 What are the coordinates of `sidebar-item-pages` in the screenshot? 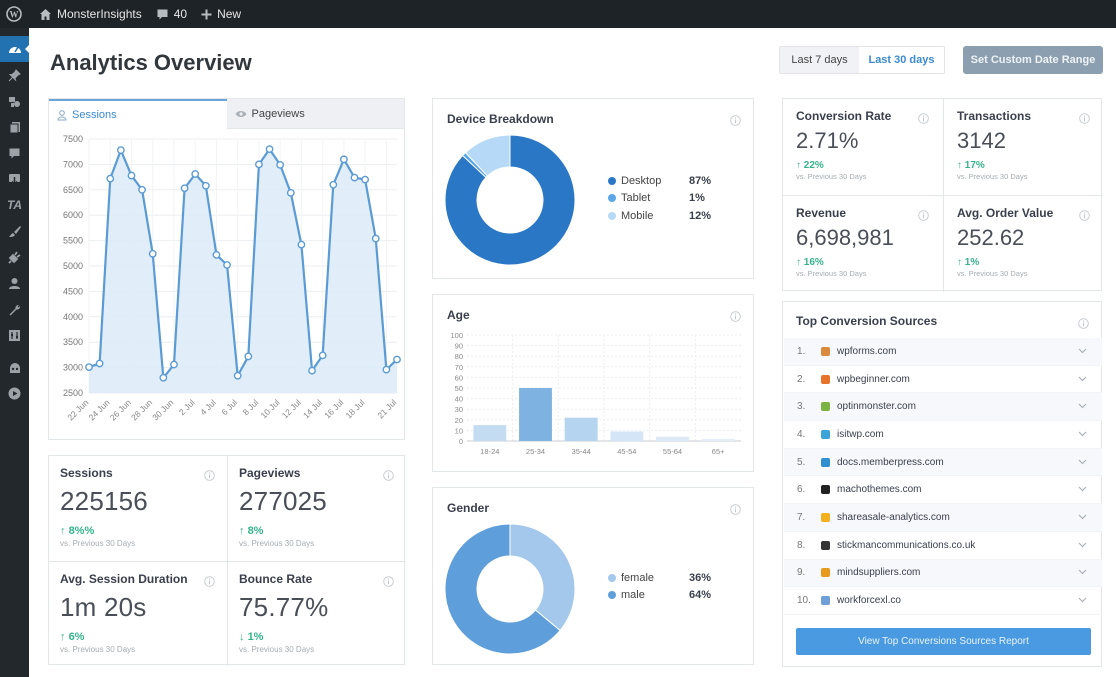 It's located at (14, 127).